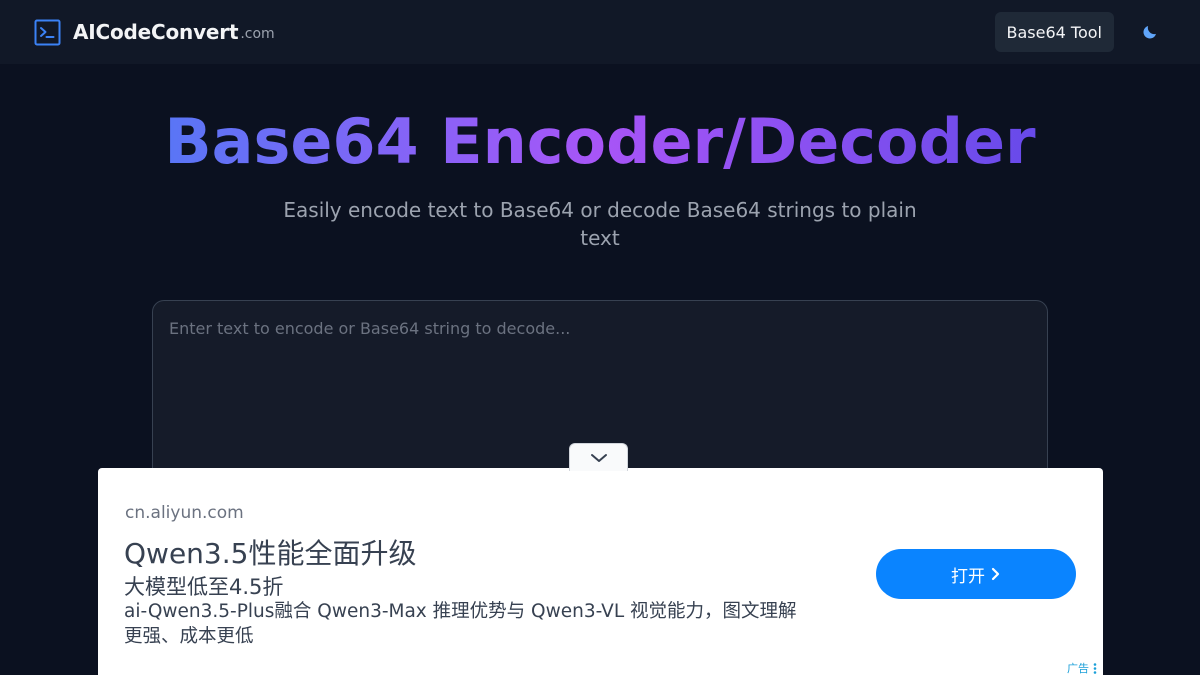 The height and width of the screenshot is (675, 1200). I want to click on theme-toggle-button, so click(1150, 32).